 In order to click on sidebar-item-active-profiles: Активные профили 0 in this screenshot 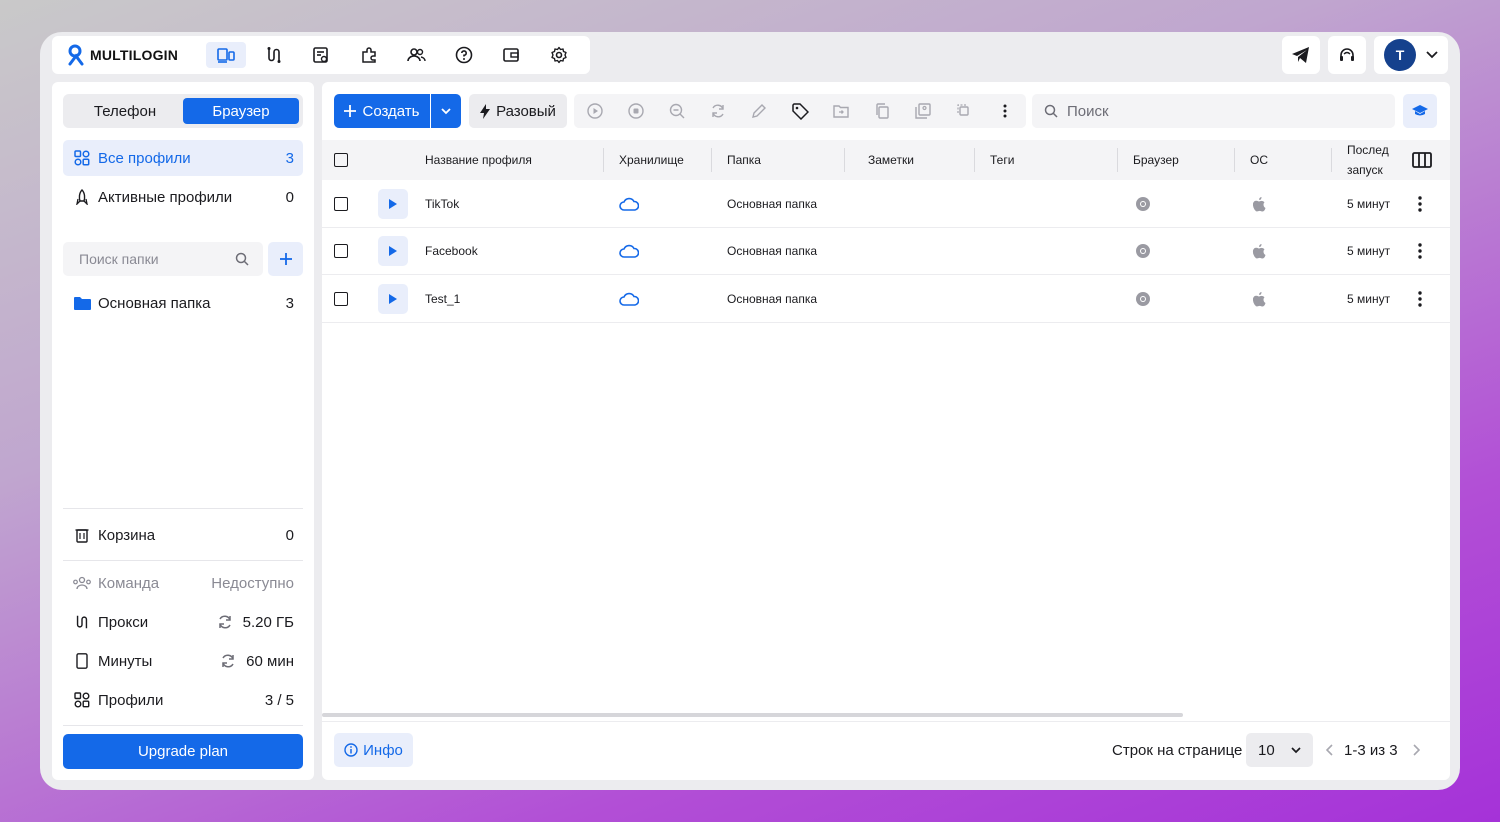, I will do `click(183, 197)`.